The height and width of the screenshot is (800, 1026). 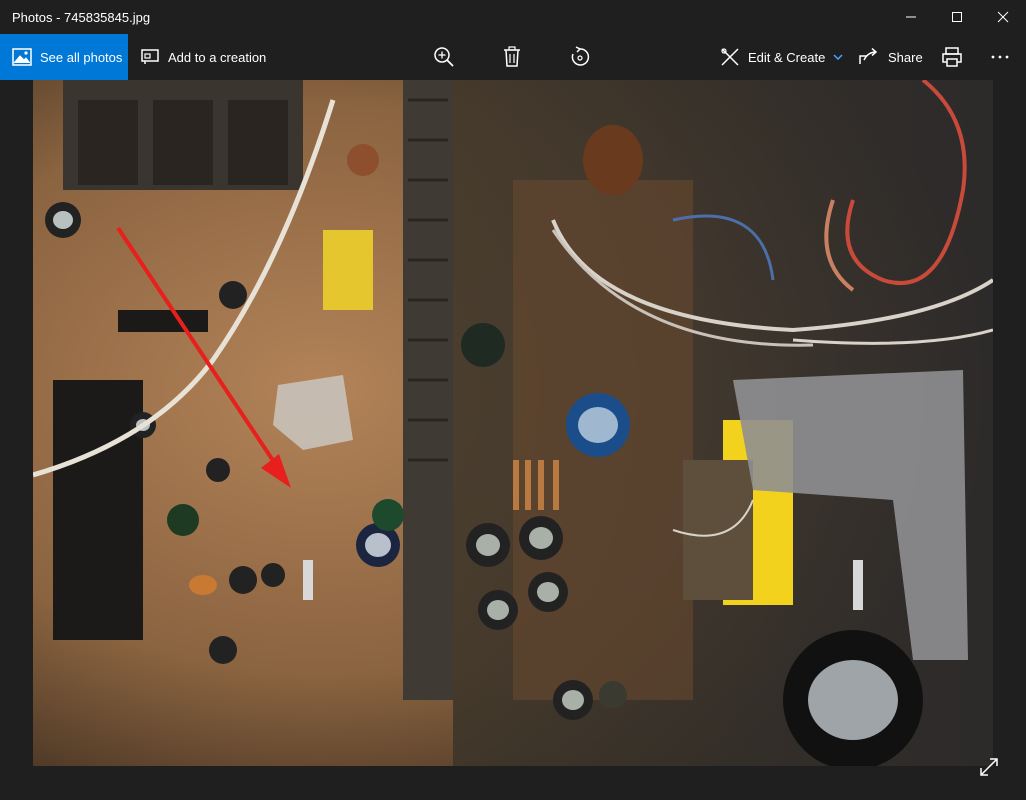 I want to click on fullscreen-icon, so click(x=989, y=767).